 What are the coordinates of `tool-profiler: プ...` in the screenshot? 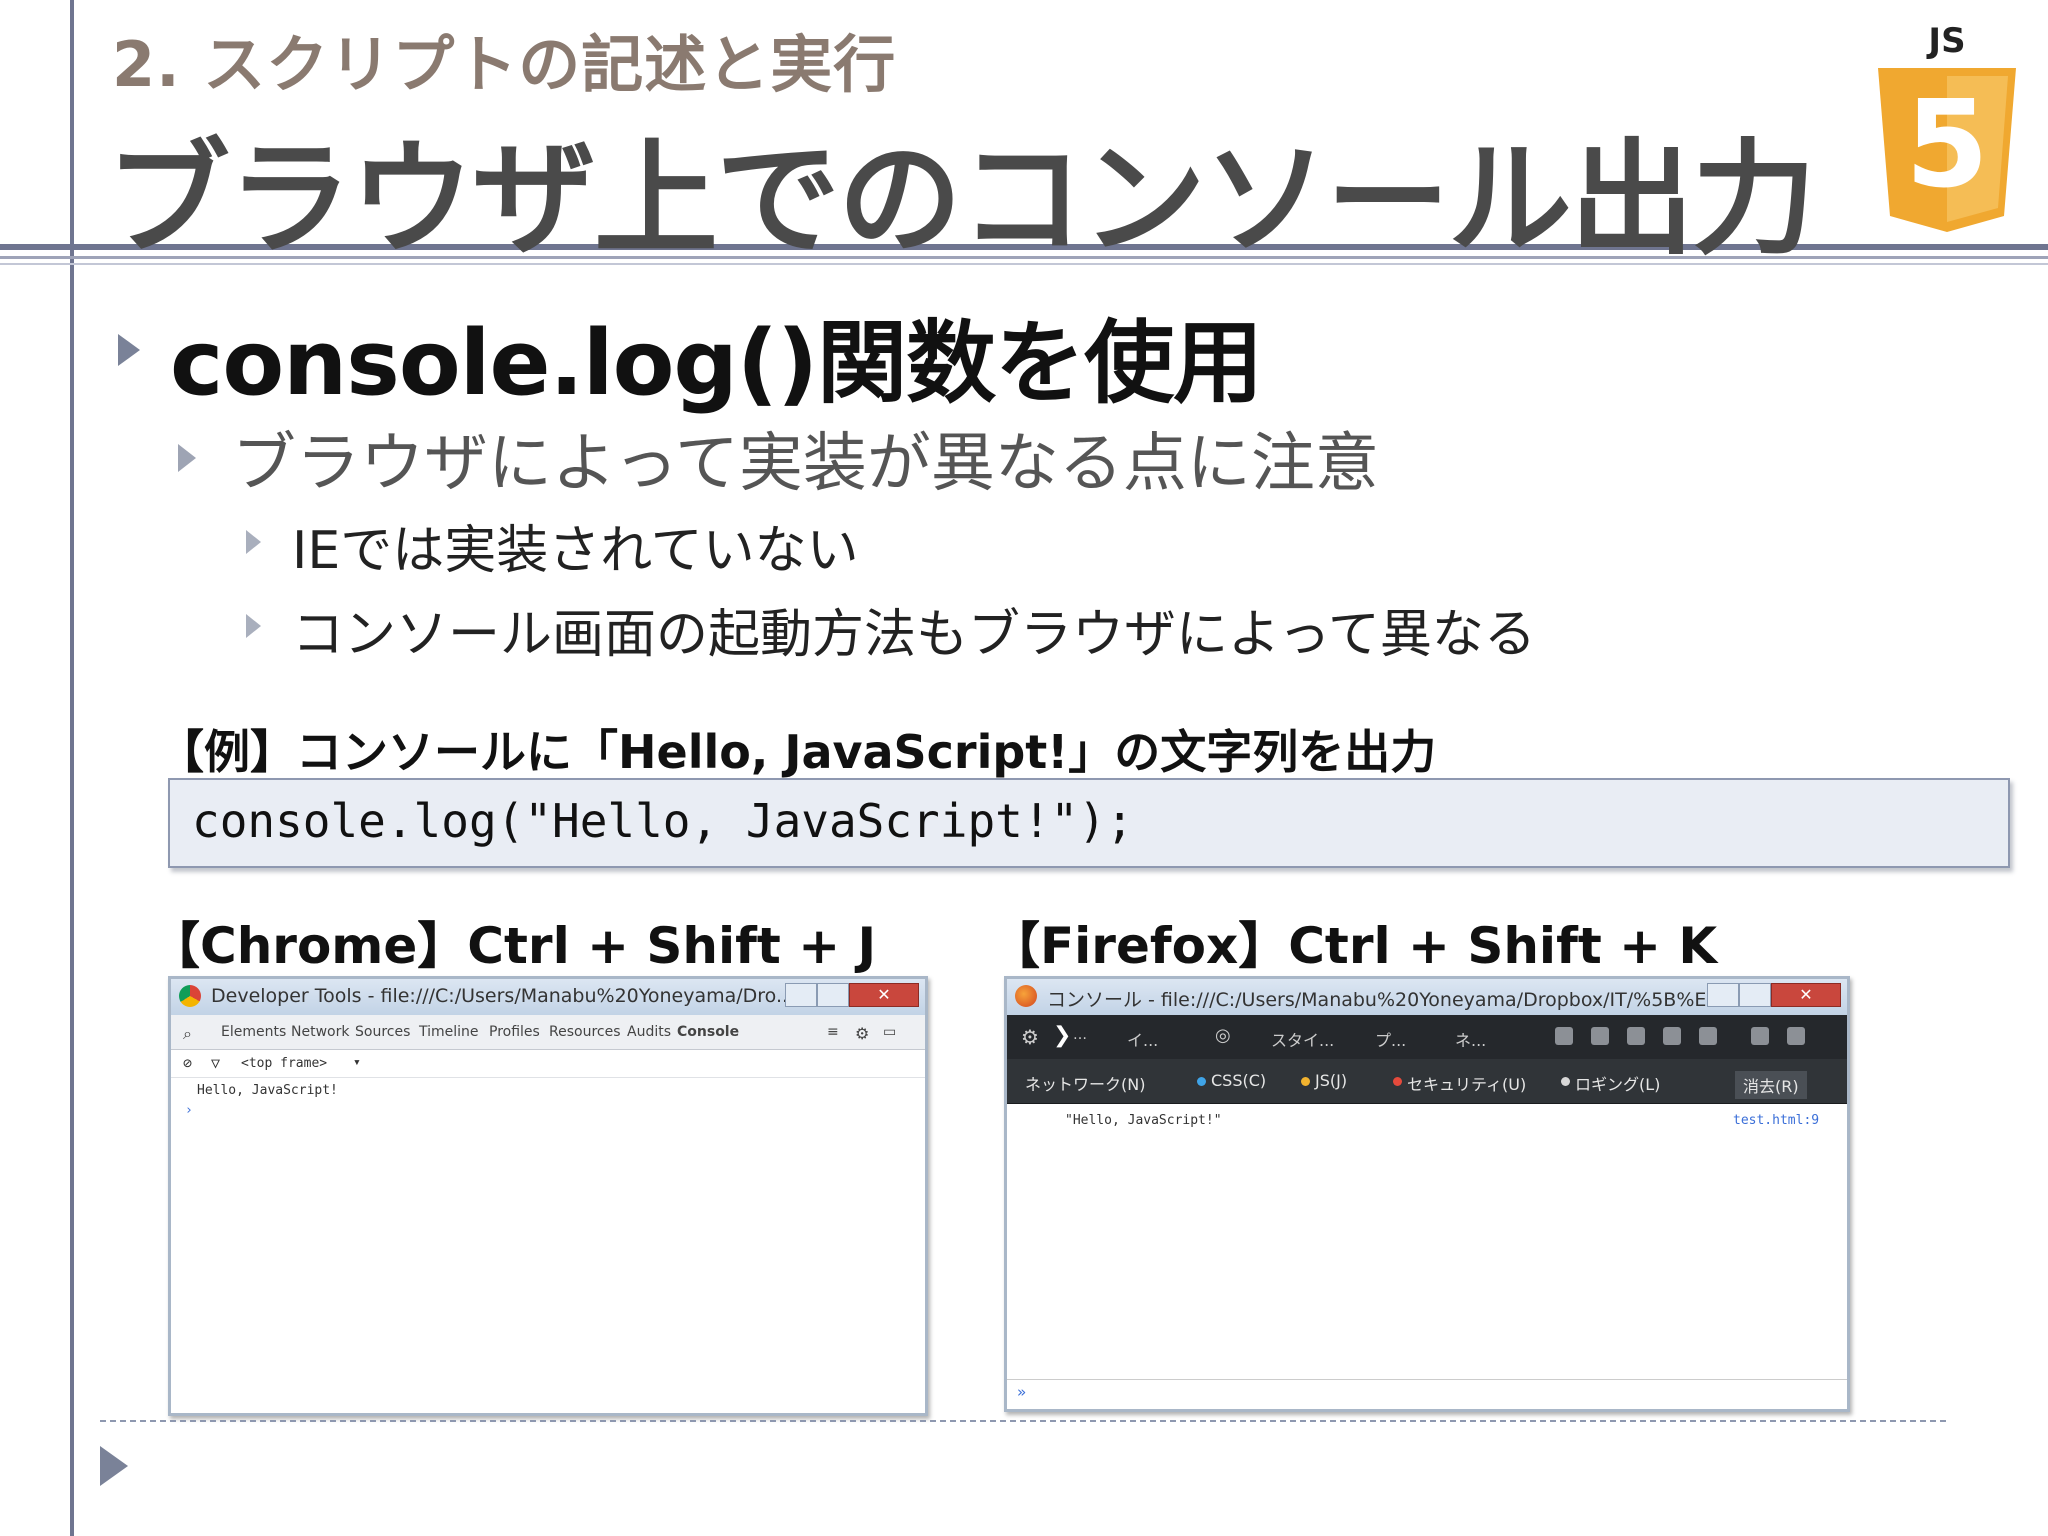 It's located at (1390, 1039).